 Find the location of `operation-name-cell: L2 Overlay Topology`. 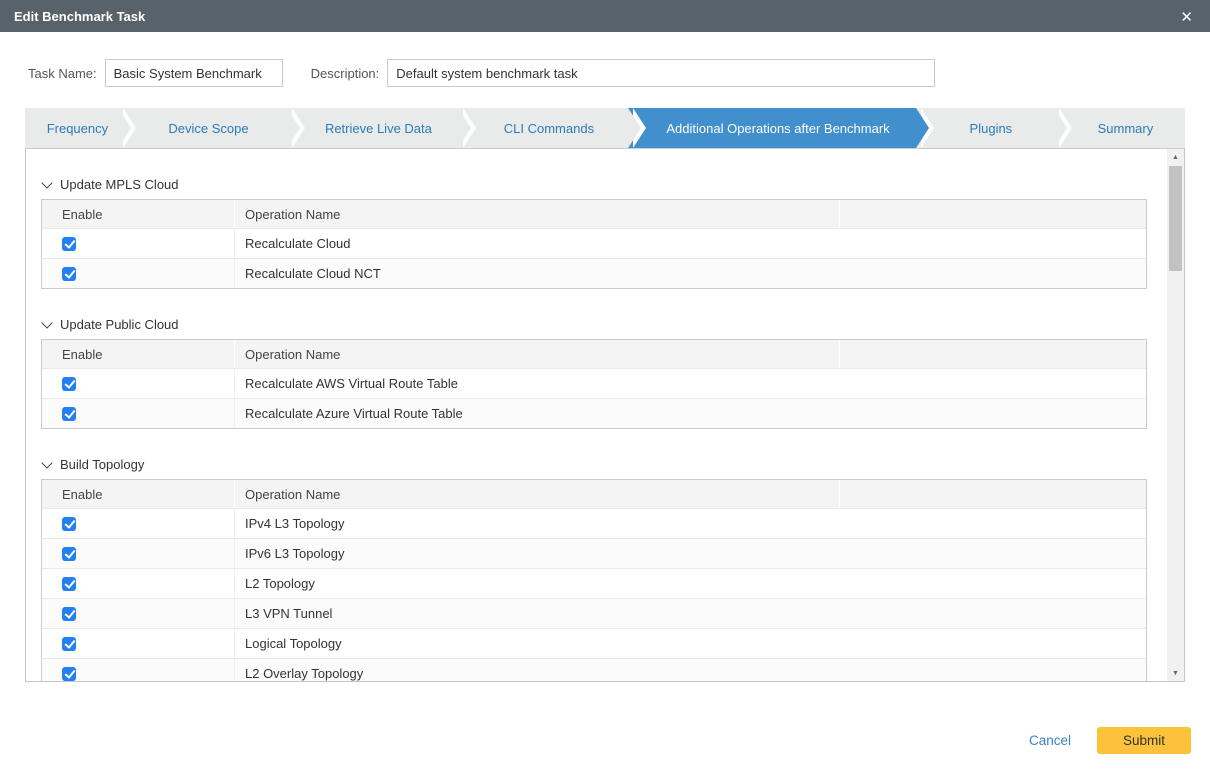

operation-name-cell: L2 Overlay Topology is located at coordinates (304, 673).